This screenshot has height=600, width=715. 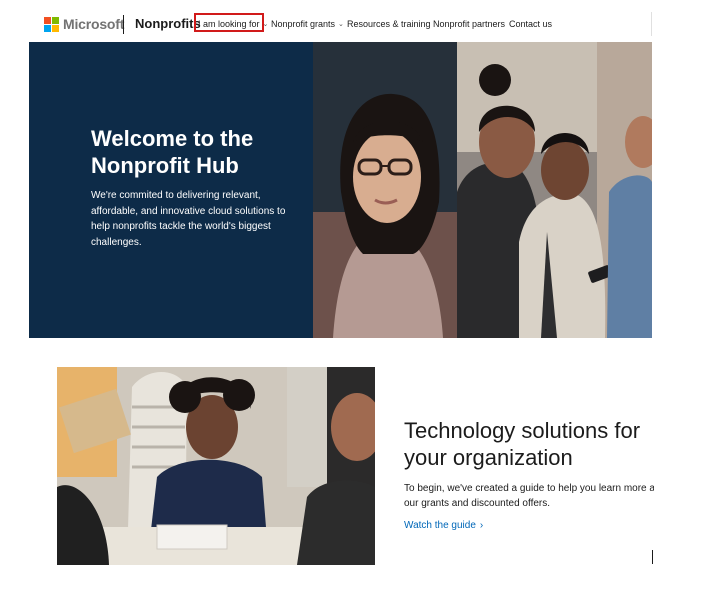 What do you see at coordinates (47, 20) in the screenshot?
I see `logo-square-red` at bounding box center [47, 20].